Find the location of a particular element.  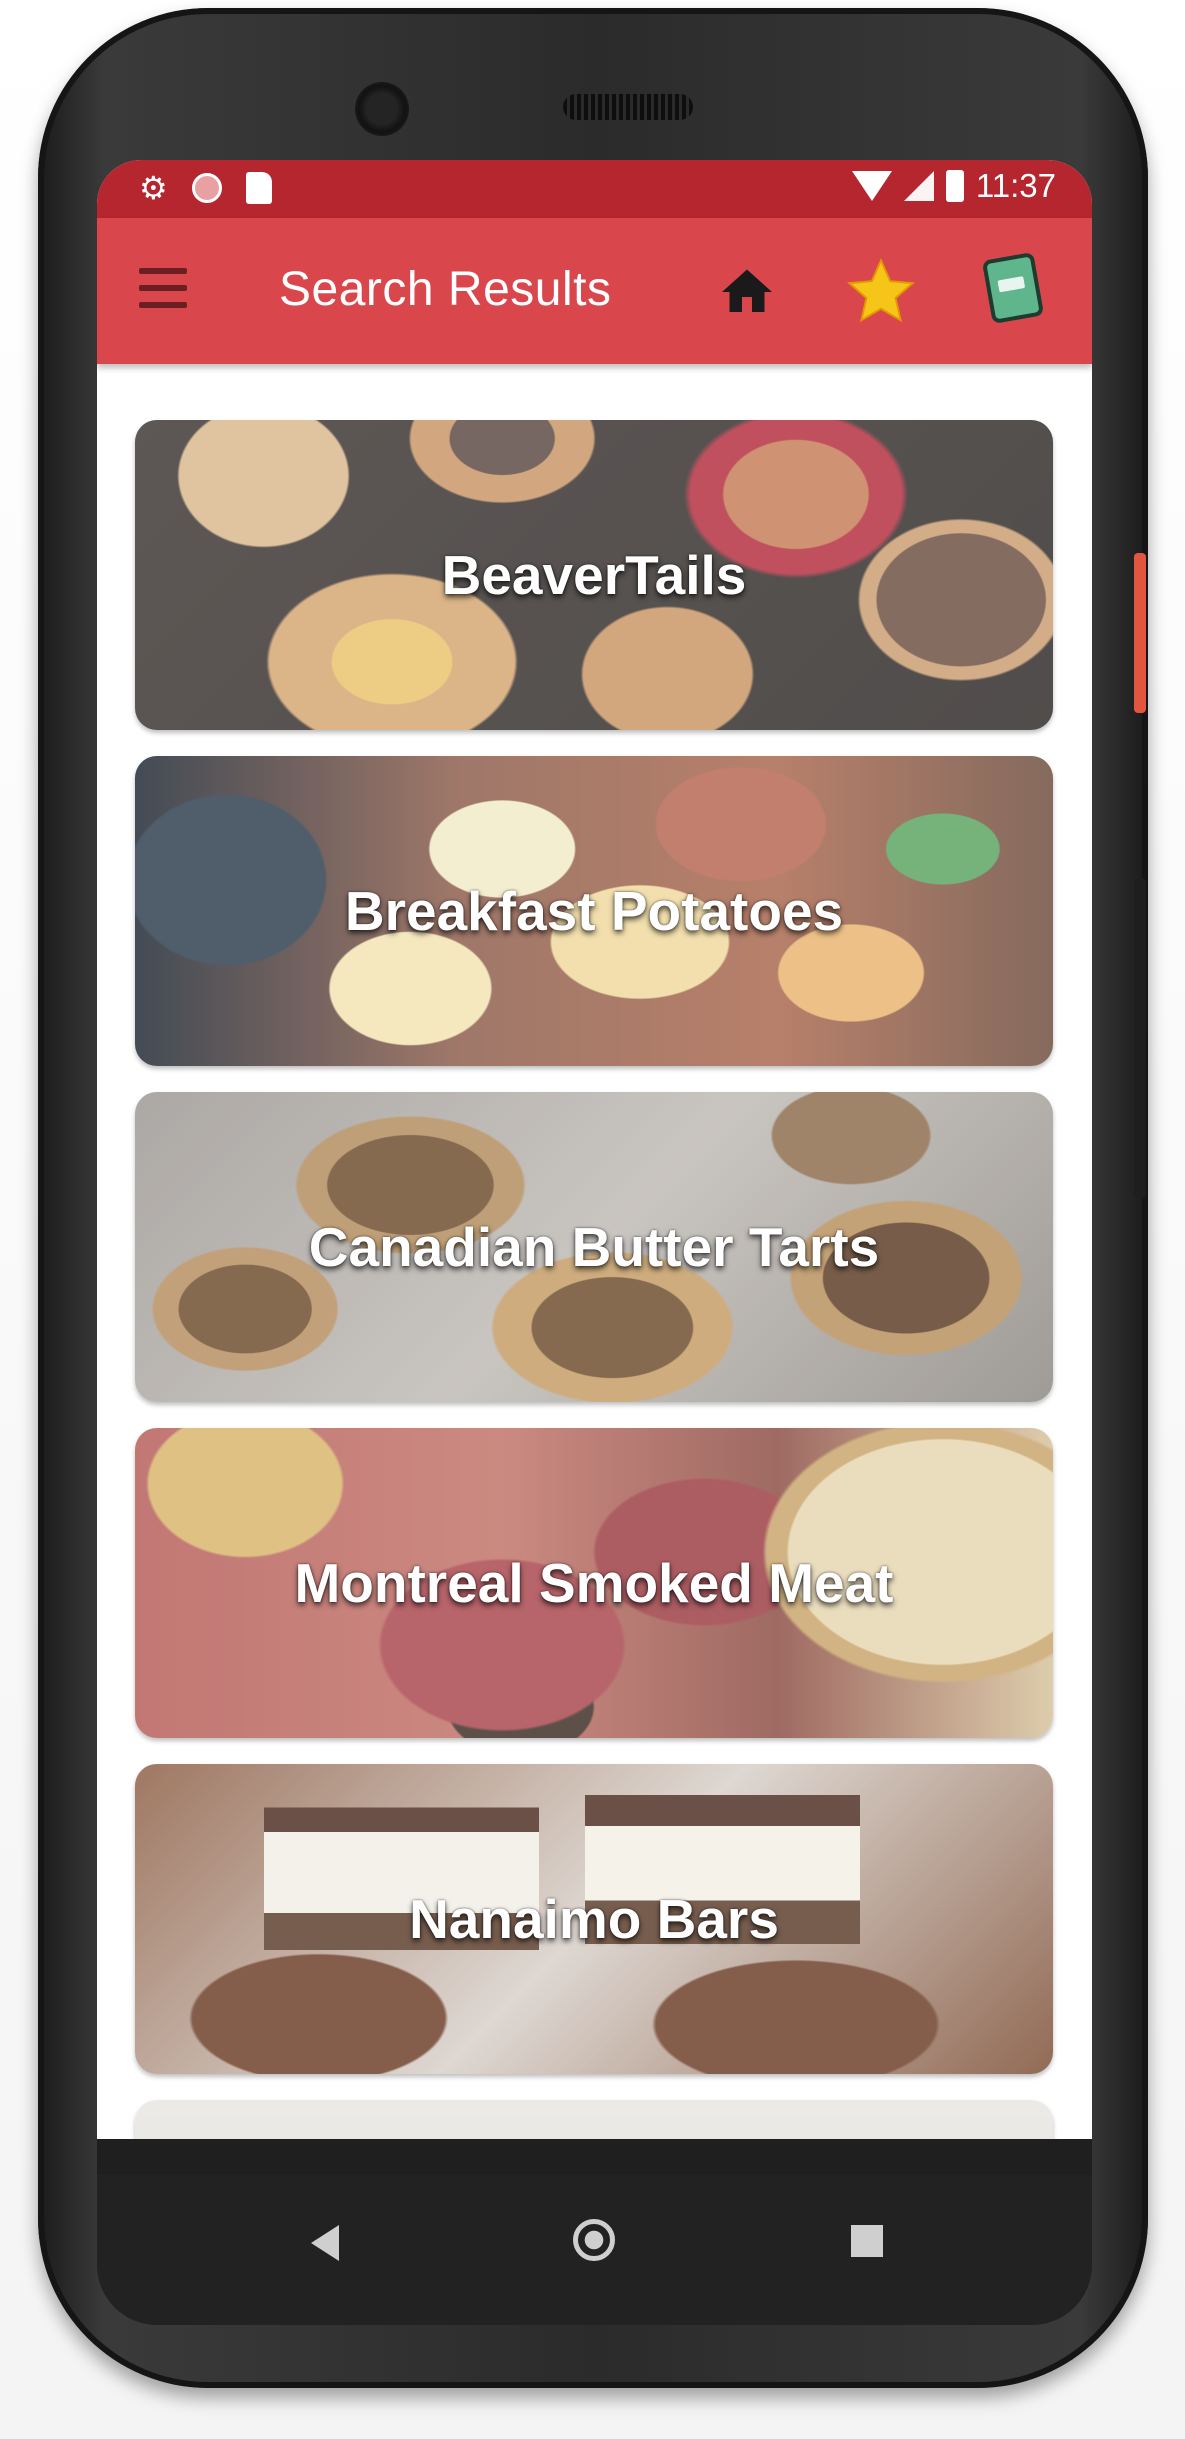

home-circle-icon is located at coordinates (594, 2240).